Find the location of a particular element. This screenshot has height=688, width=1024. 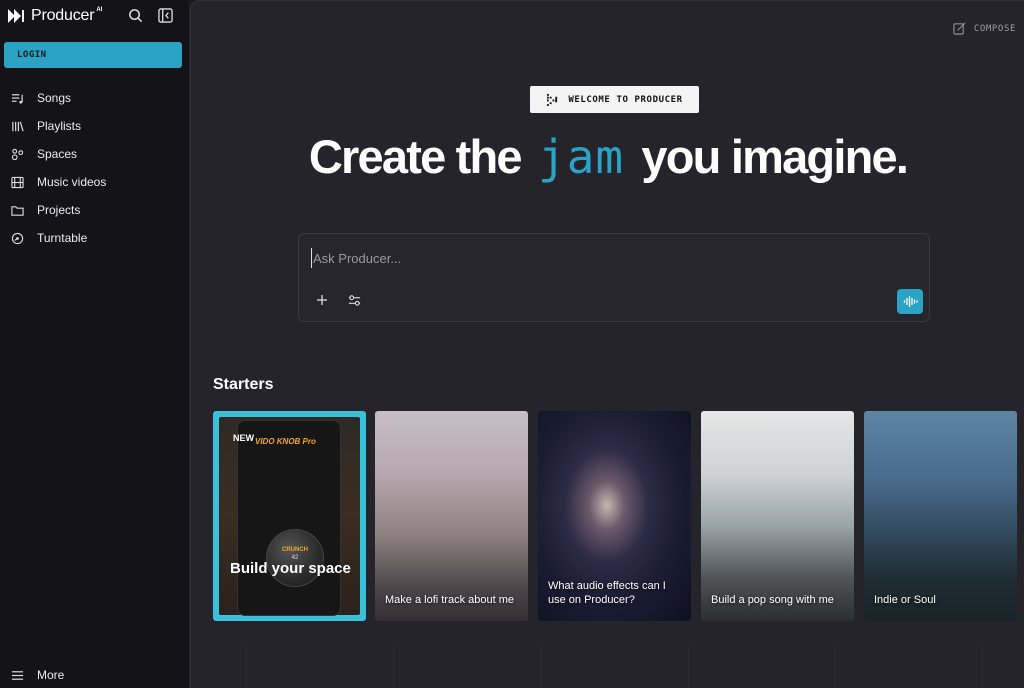

sidebar-item-playlists: Playlists is located at coordinates (95, 126).